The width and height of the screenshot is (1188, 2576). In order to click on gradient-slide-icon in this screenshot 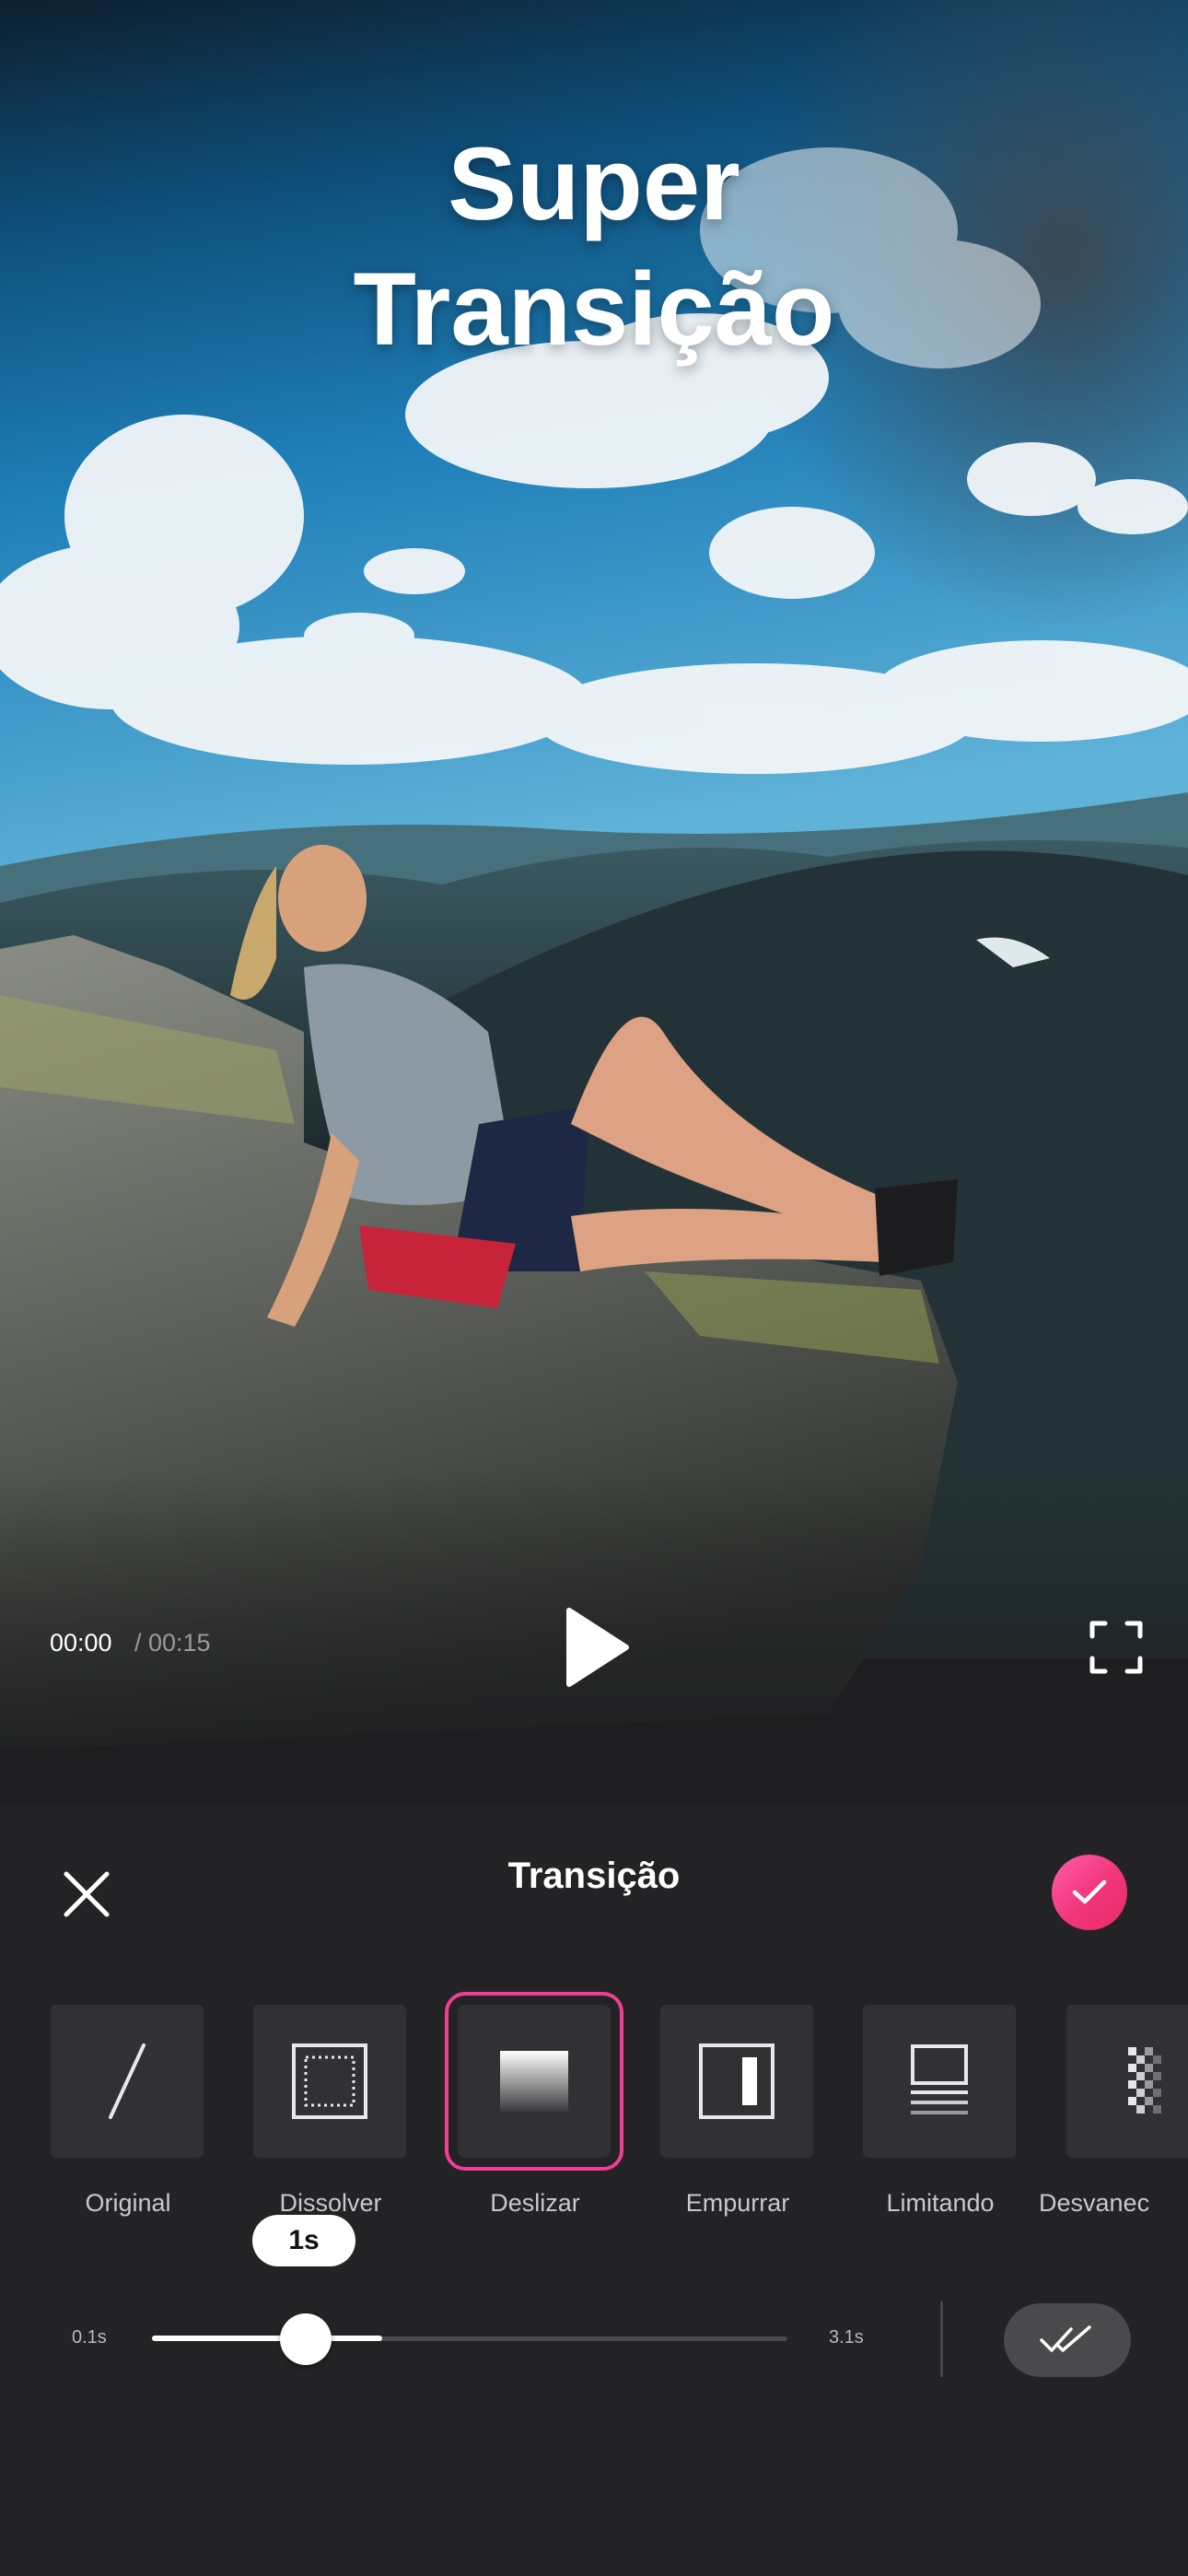, I will do `click(534, 2081)`.